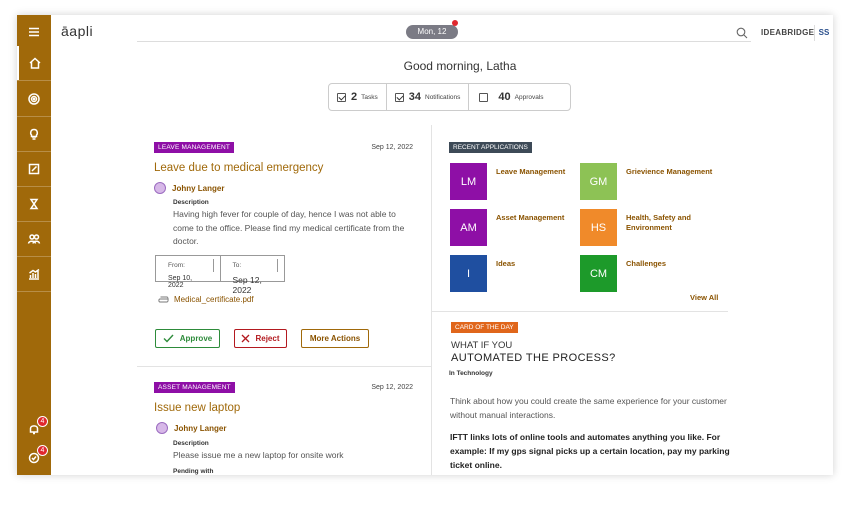 This screenshot has width=864, height=507. I want to click on sidebar-item-goals, so click(34, 99).